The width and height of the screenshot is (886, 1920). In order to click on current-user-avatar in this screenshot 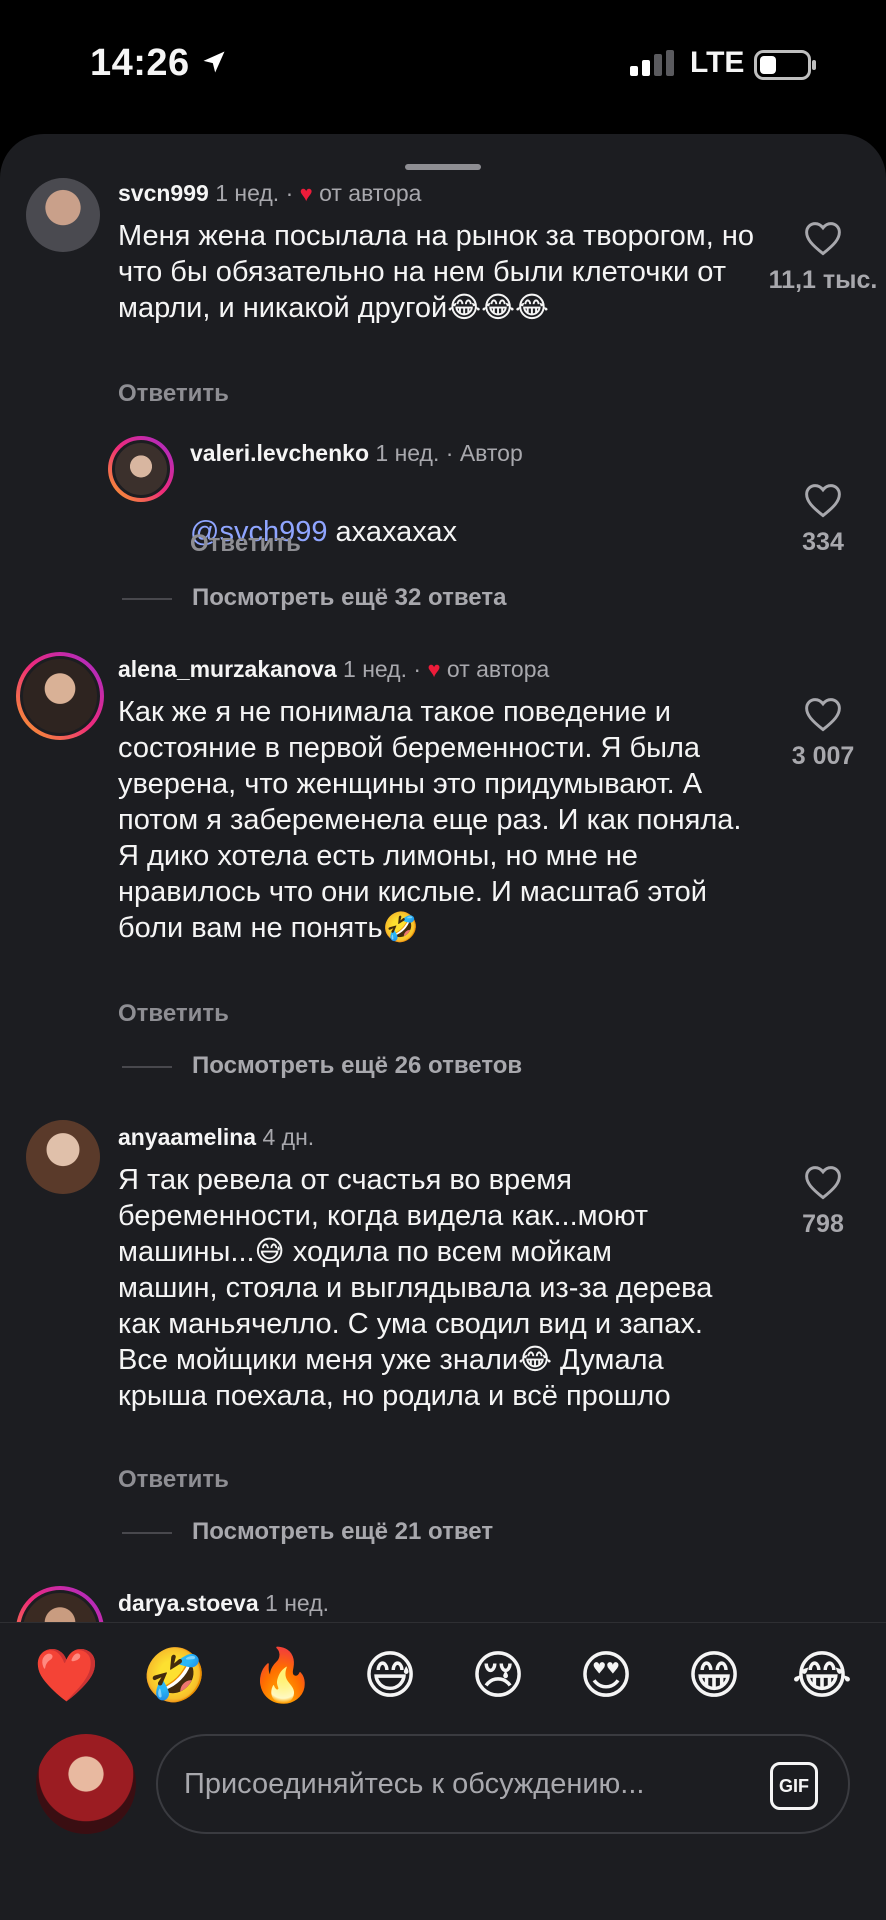, I will do `click(86, 1784)`.